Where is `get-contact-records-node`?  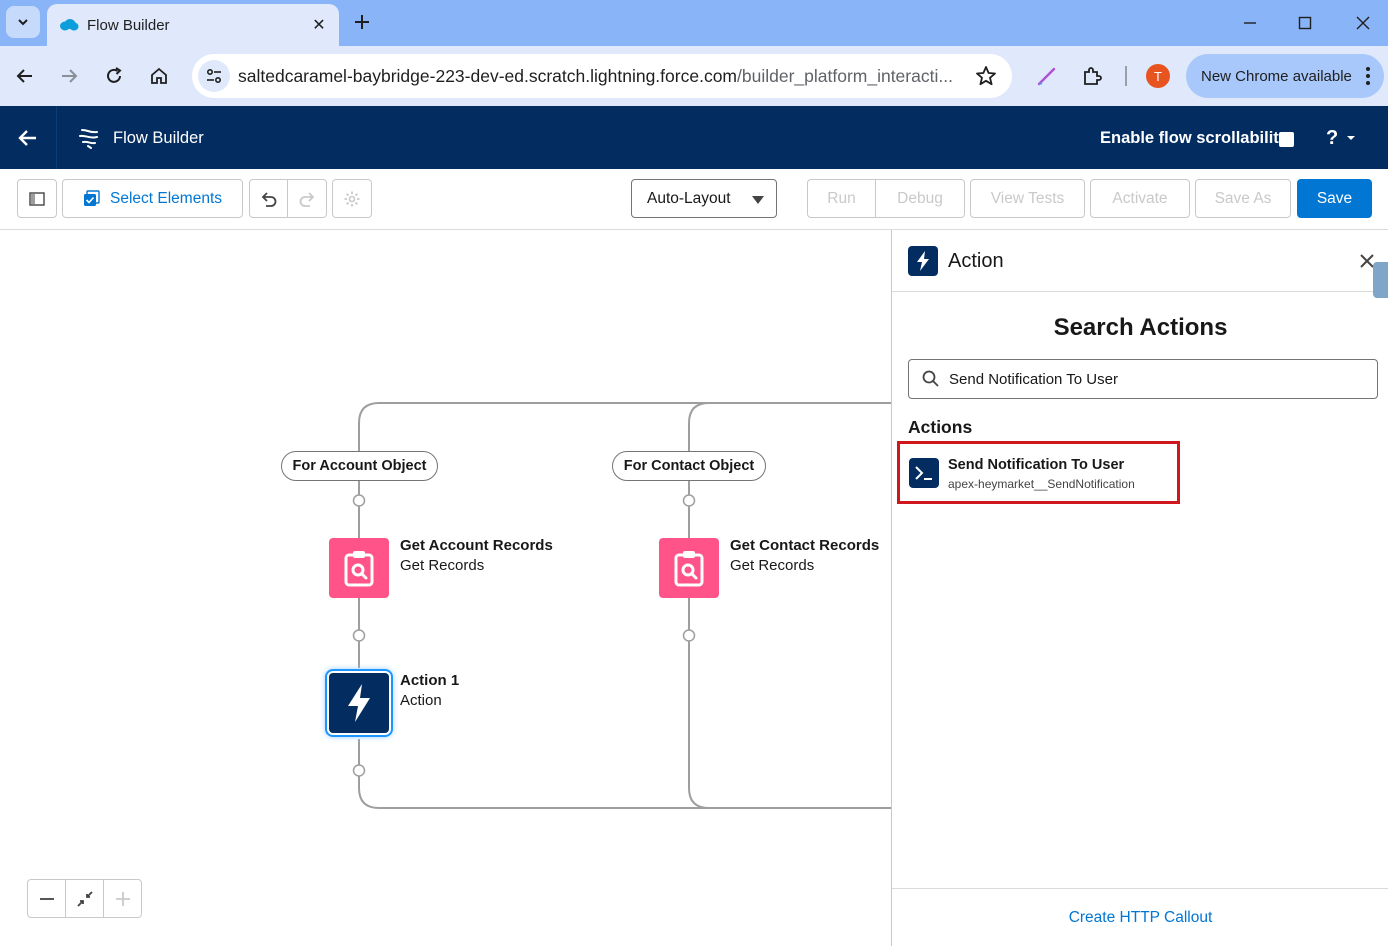 get-contact-records-node is located at coordinates (689, 568).